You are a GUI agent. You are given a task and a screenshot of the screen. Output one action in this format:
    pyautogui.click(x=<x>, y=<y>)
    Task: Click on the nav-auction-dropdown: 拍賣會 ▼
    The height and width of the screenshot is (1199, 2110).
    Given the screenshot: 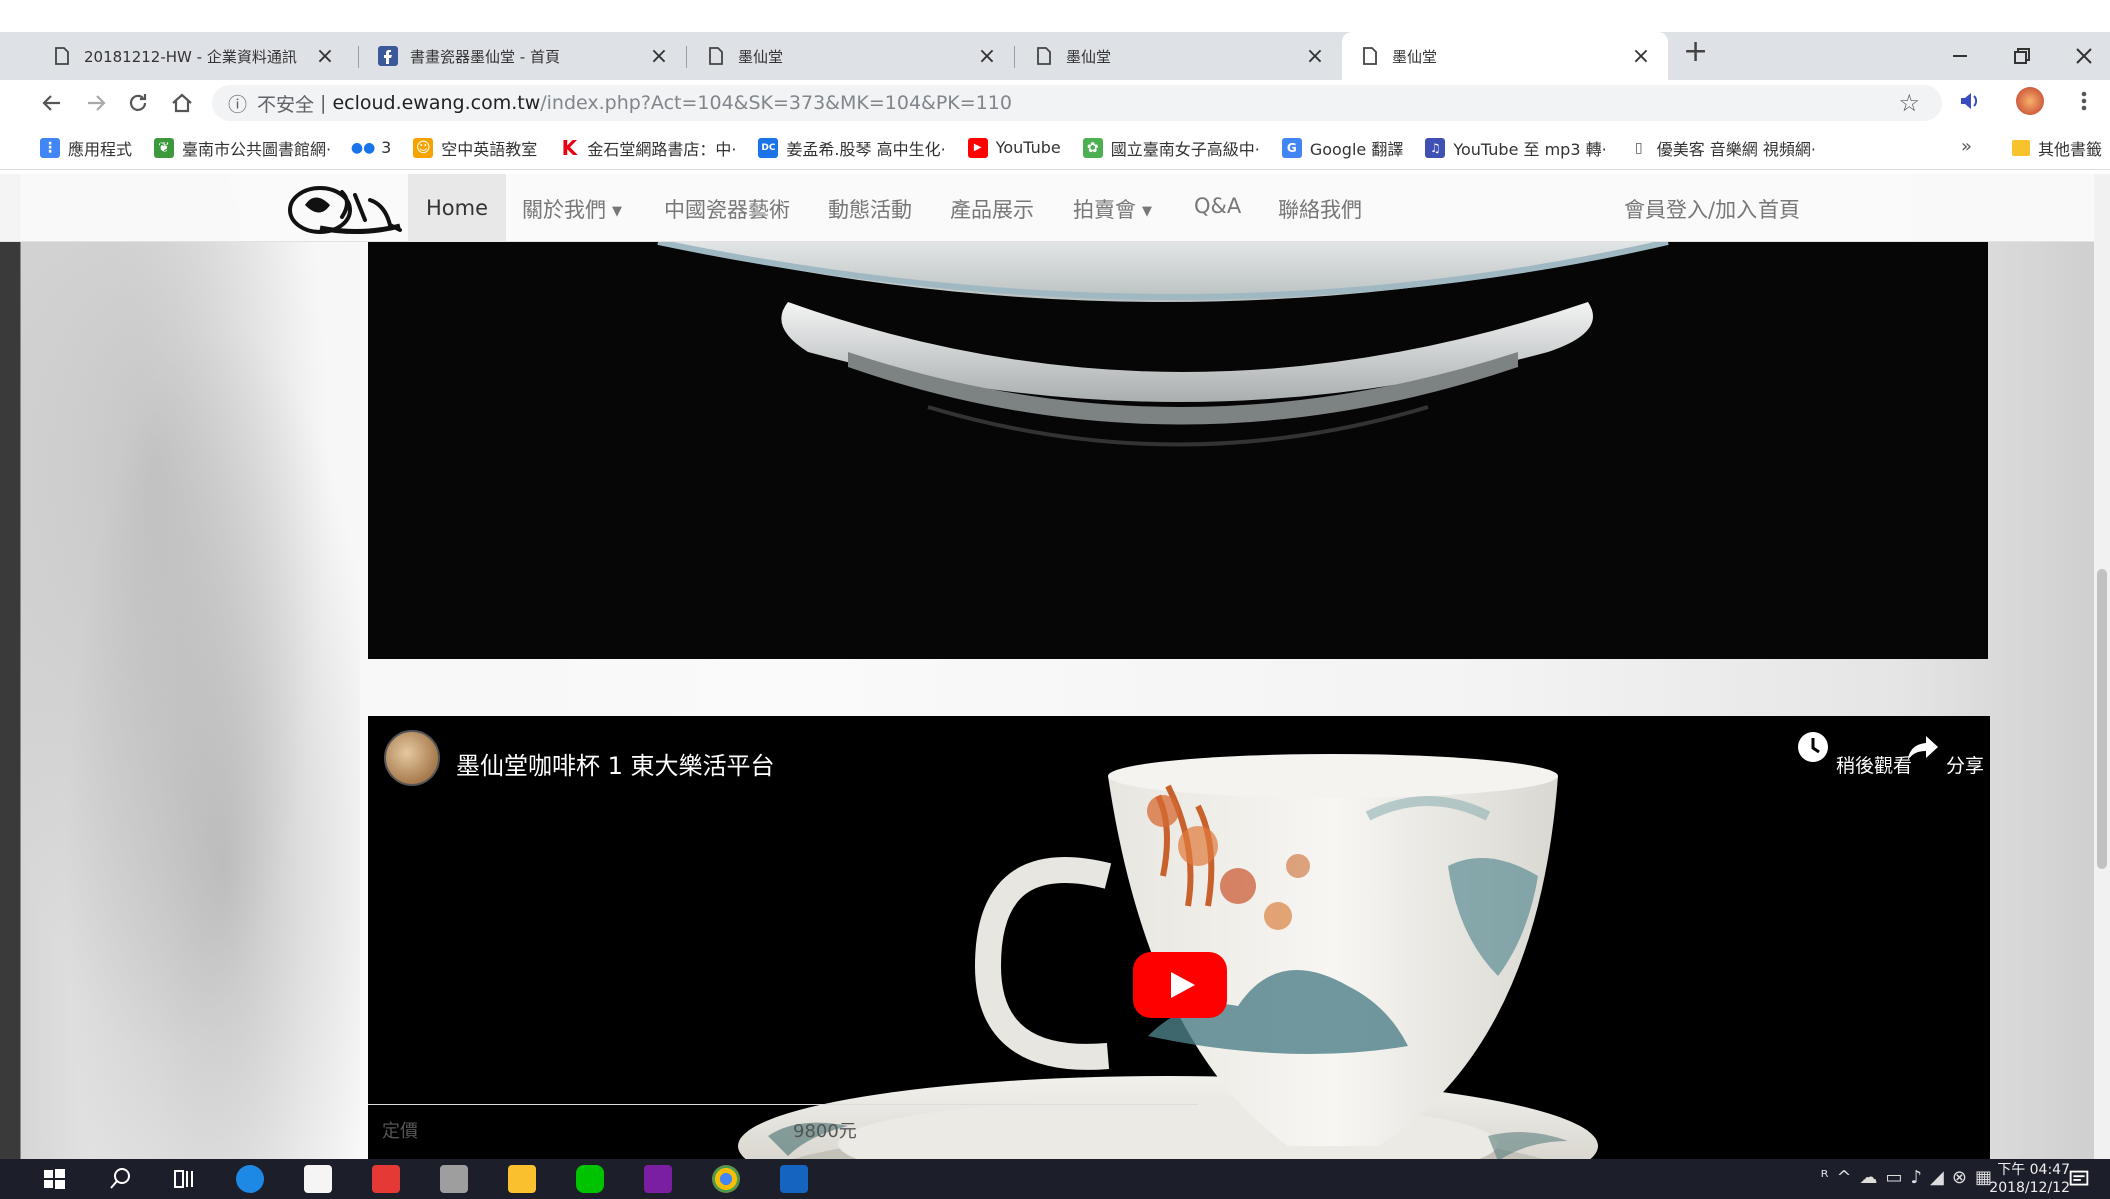 What is the action you would take?
    pyautogui.click(x=1112, y=209)
    